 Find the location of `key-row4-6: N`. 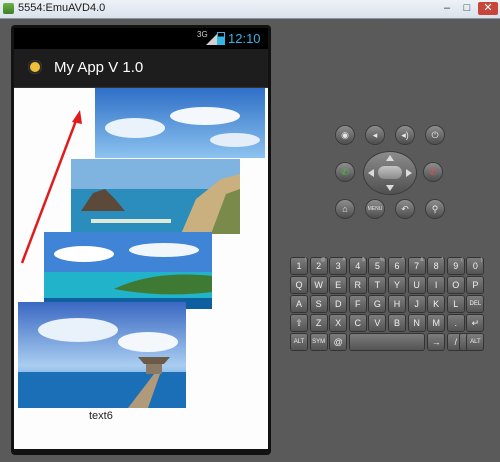

key-row4-6: N is located at coordinates (416, 323).